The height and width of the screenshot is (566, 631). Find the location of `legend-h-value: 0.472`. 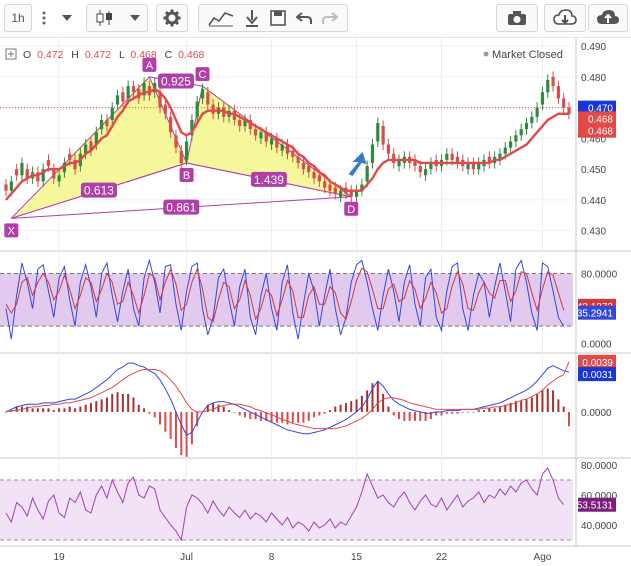

legend-h-value: 0.472 is located at coordinates (98, 55).